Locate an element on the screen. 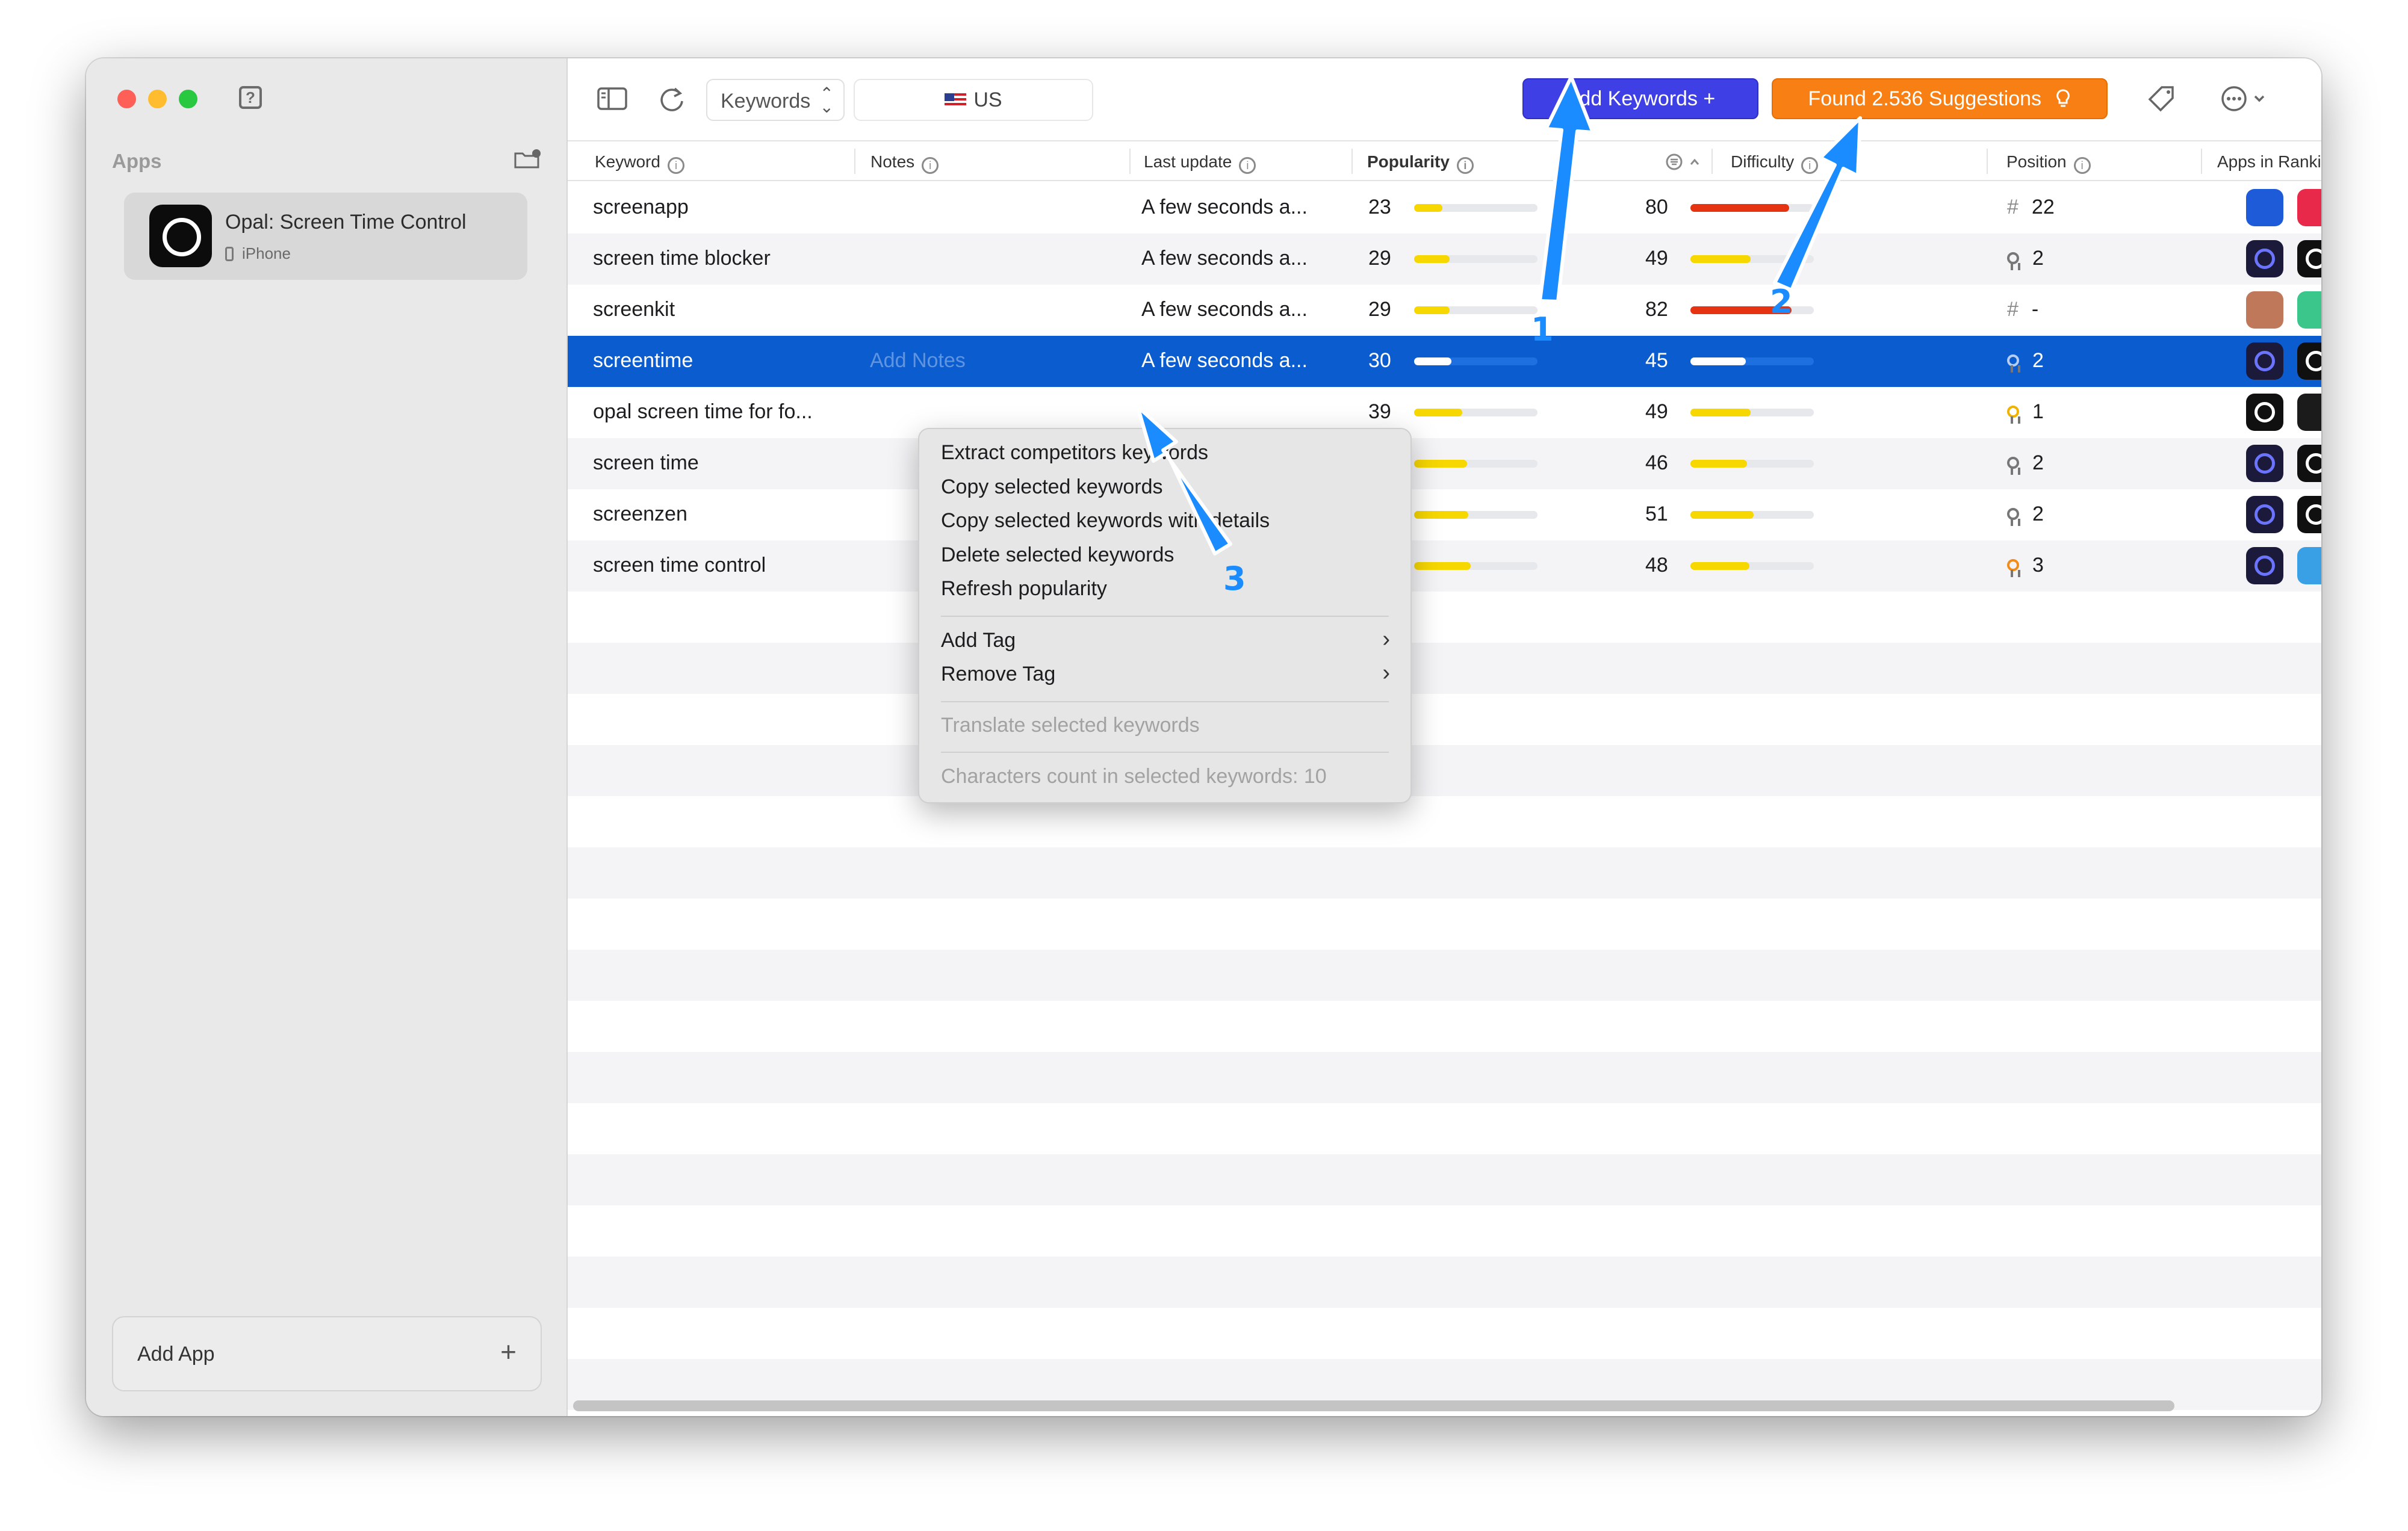  annotation-label-3: 3 is located at coordinates (1234, 579).